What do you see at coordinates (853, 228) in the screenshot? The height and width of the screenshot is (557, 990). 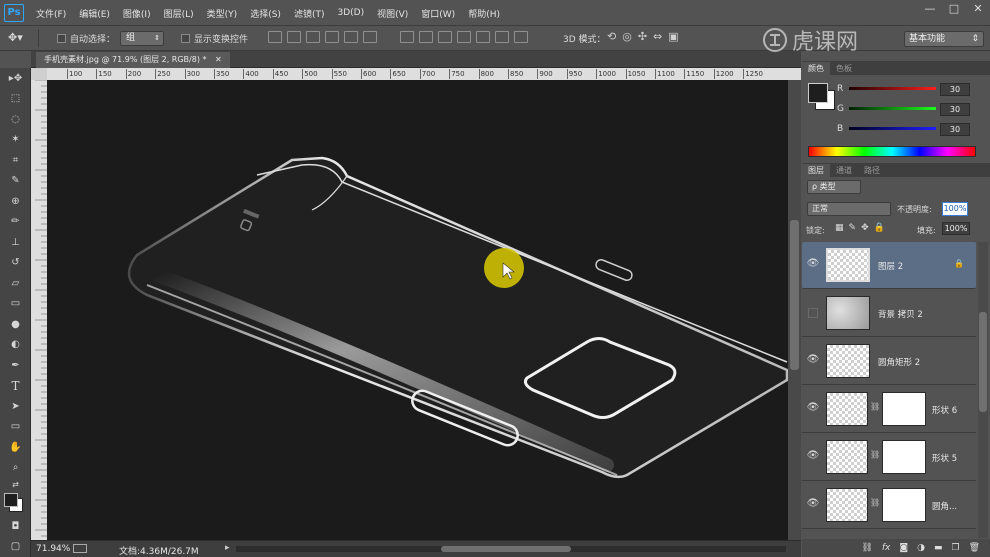 I see `lock-pixels-icon: ✎` at bounding box center [853, 228].